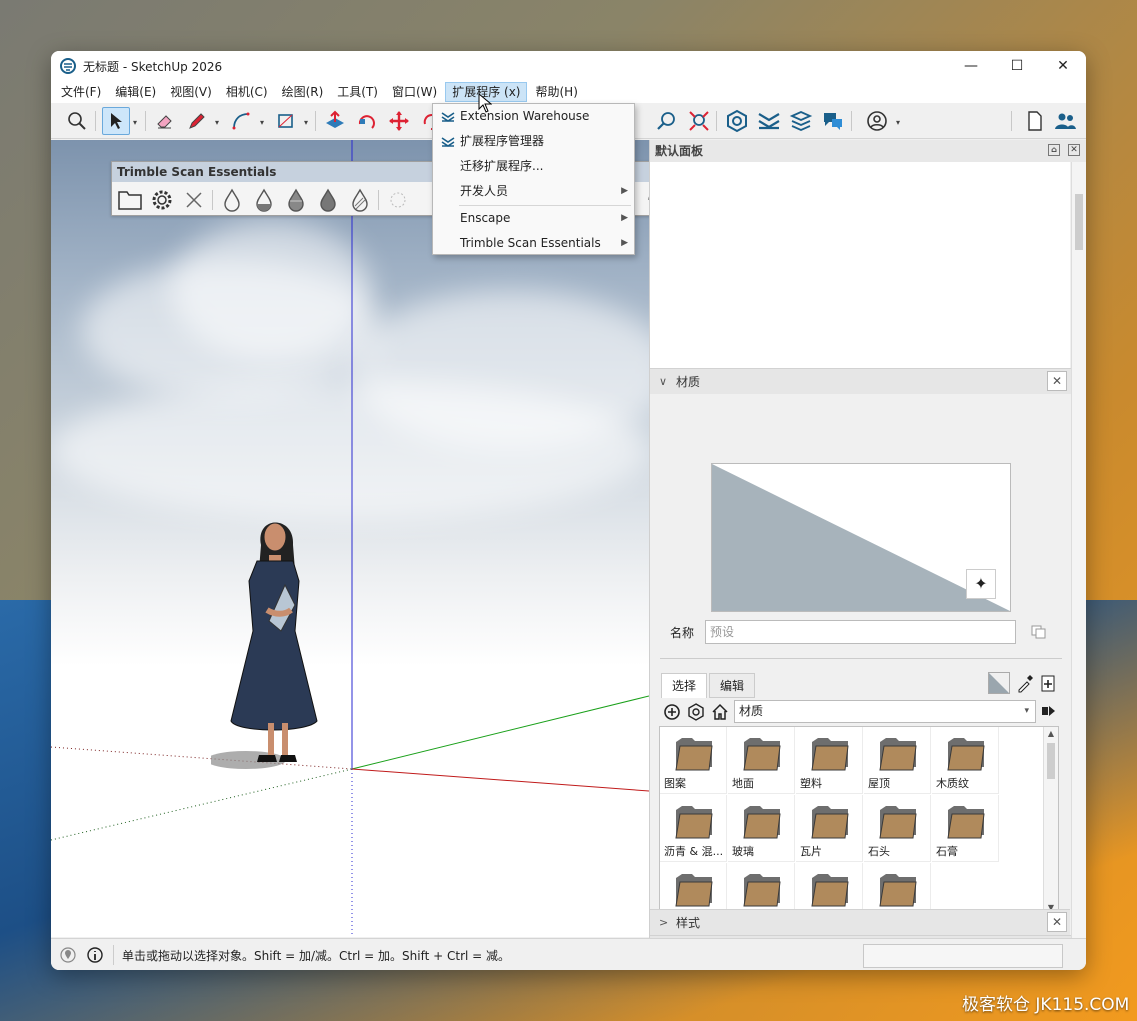  Describe the element at coordinates (533, 218) in the screenshot. I see `menu-item-enscape: Enscape ▶` at that location.